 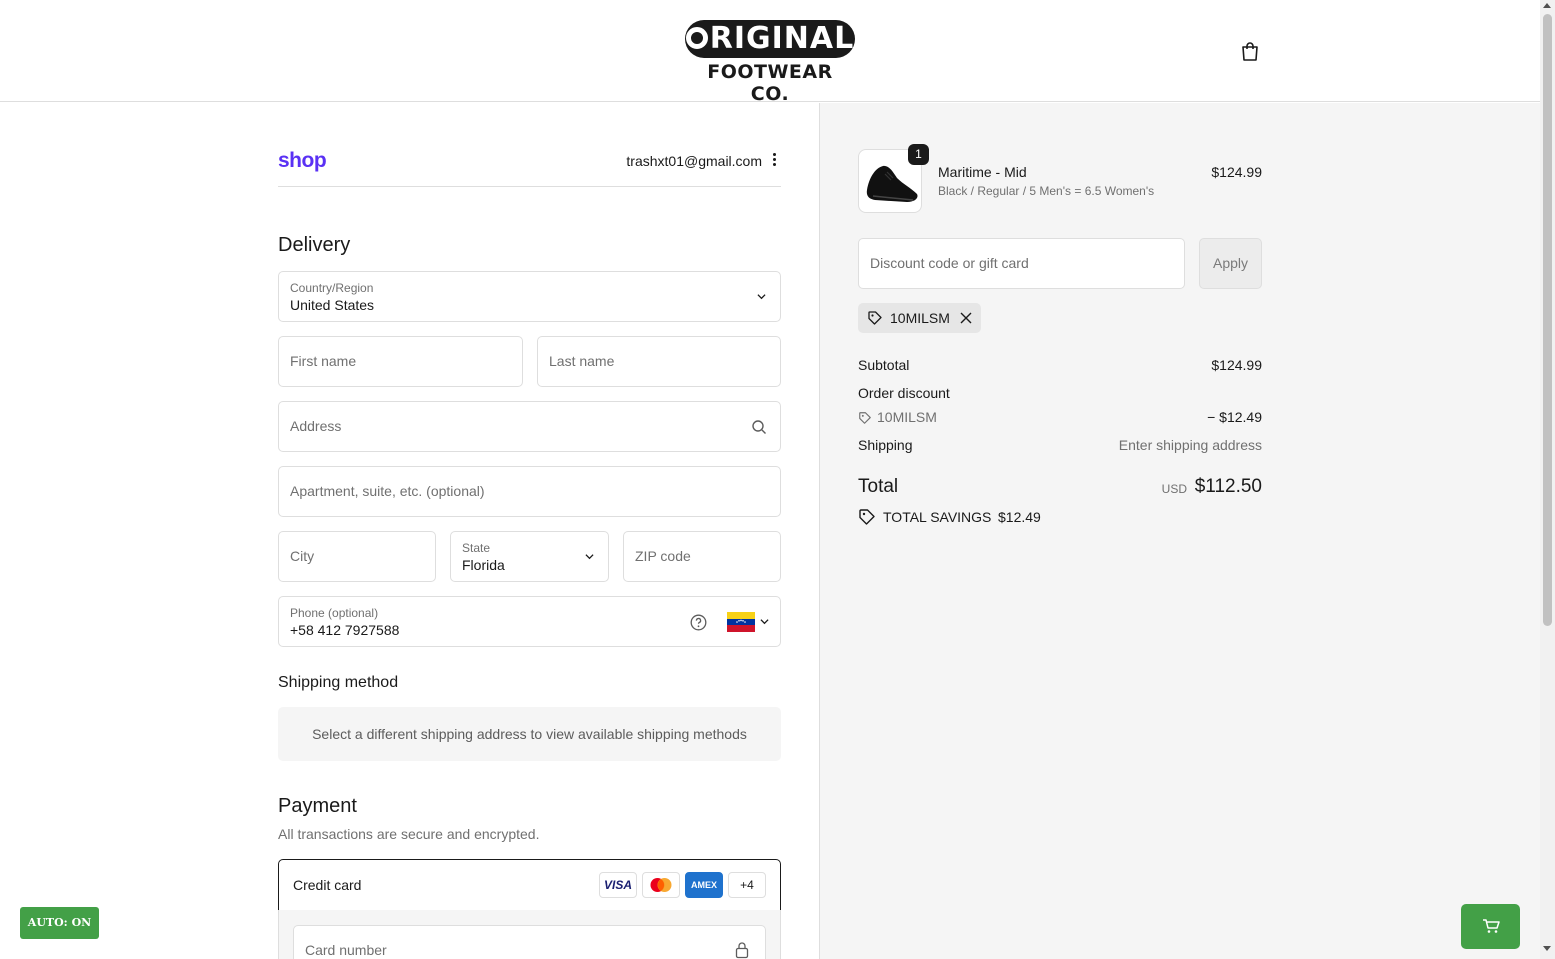 I want to click on phone-label: Phone (optional), so click(x=334, y=613).